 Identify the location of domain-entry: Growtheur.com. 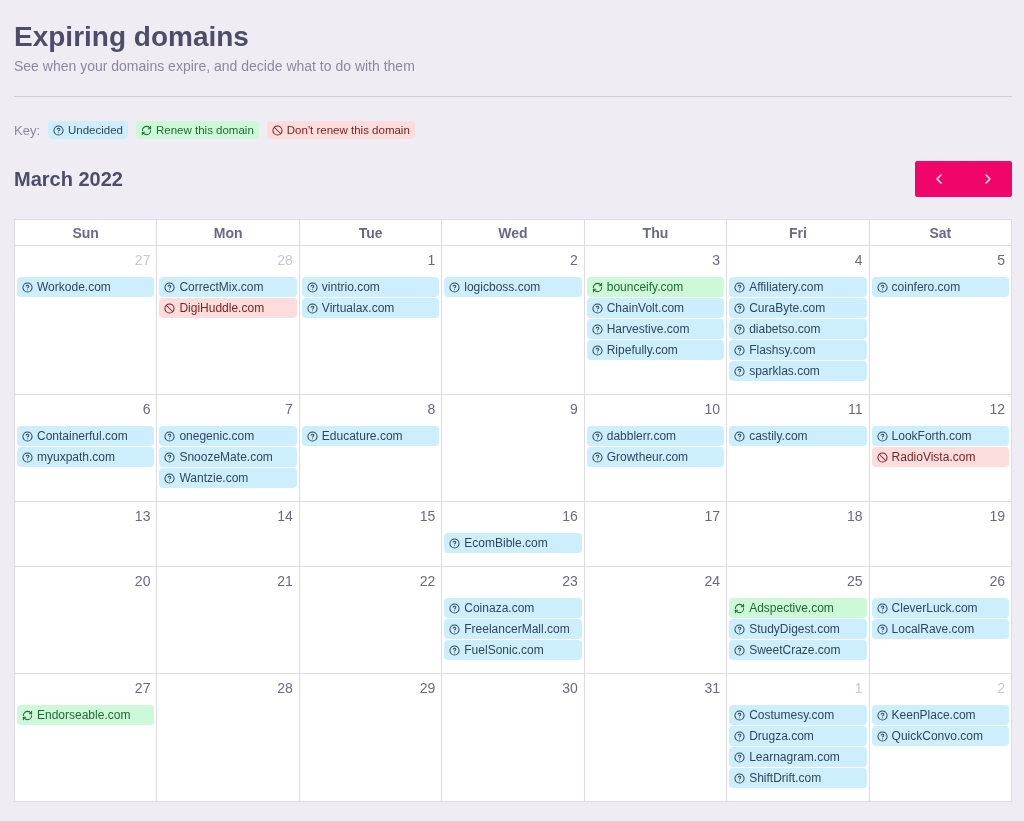
(655, 457).